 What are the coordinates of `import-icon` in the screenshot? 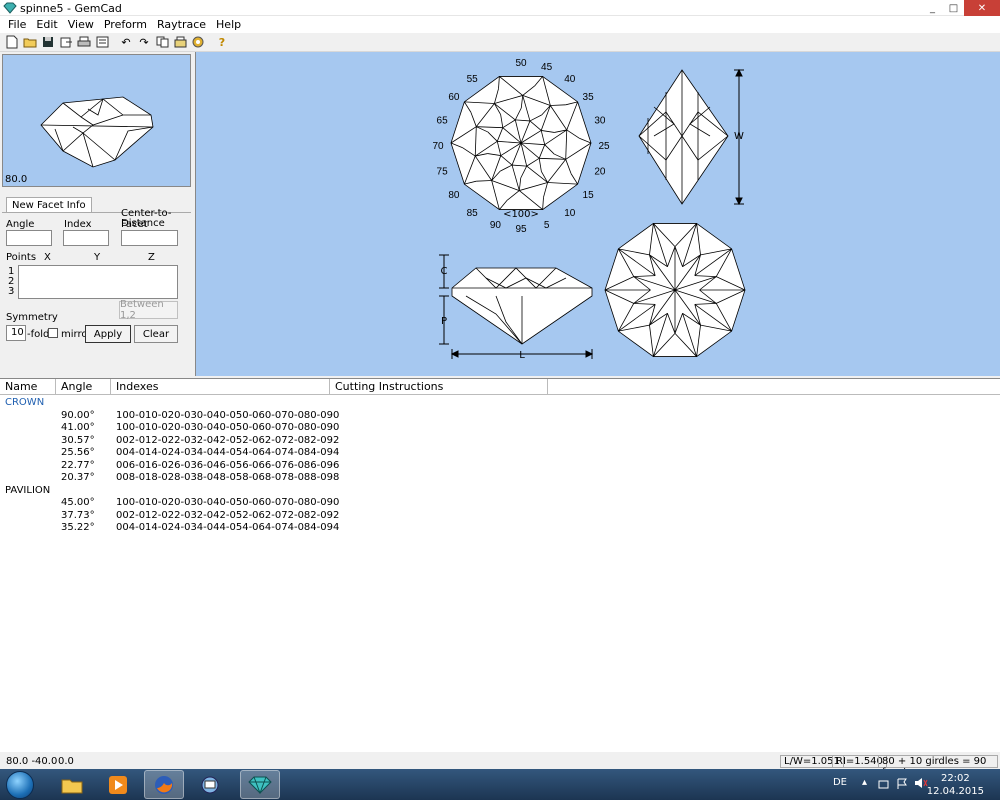 It's located at (66, 42).